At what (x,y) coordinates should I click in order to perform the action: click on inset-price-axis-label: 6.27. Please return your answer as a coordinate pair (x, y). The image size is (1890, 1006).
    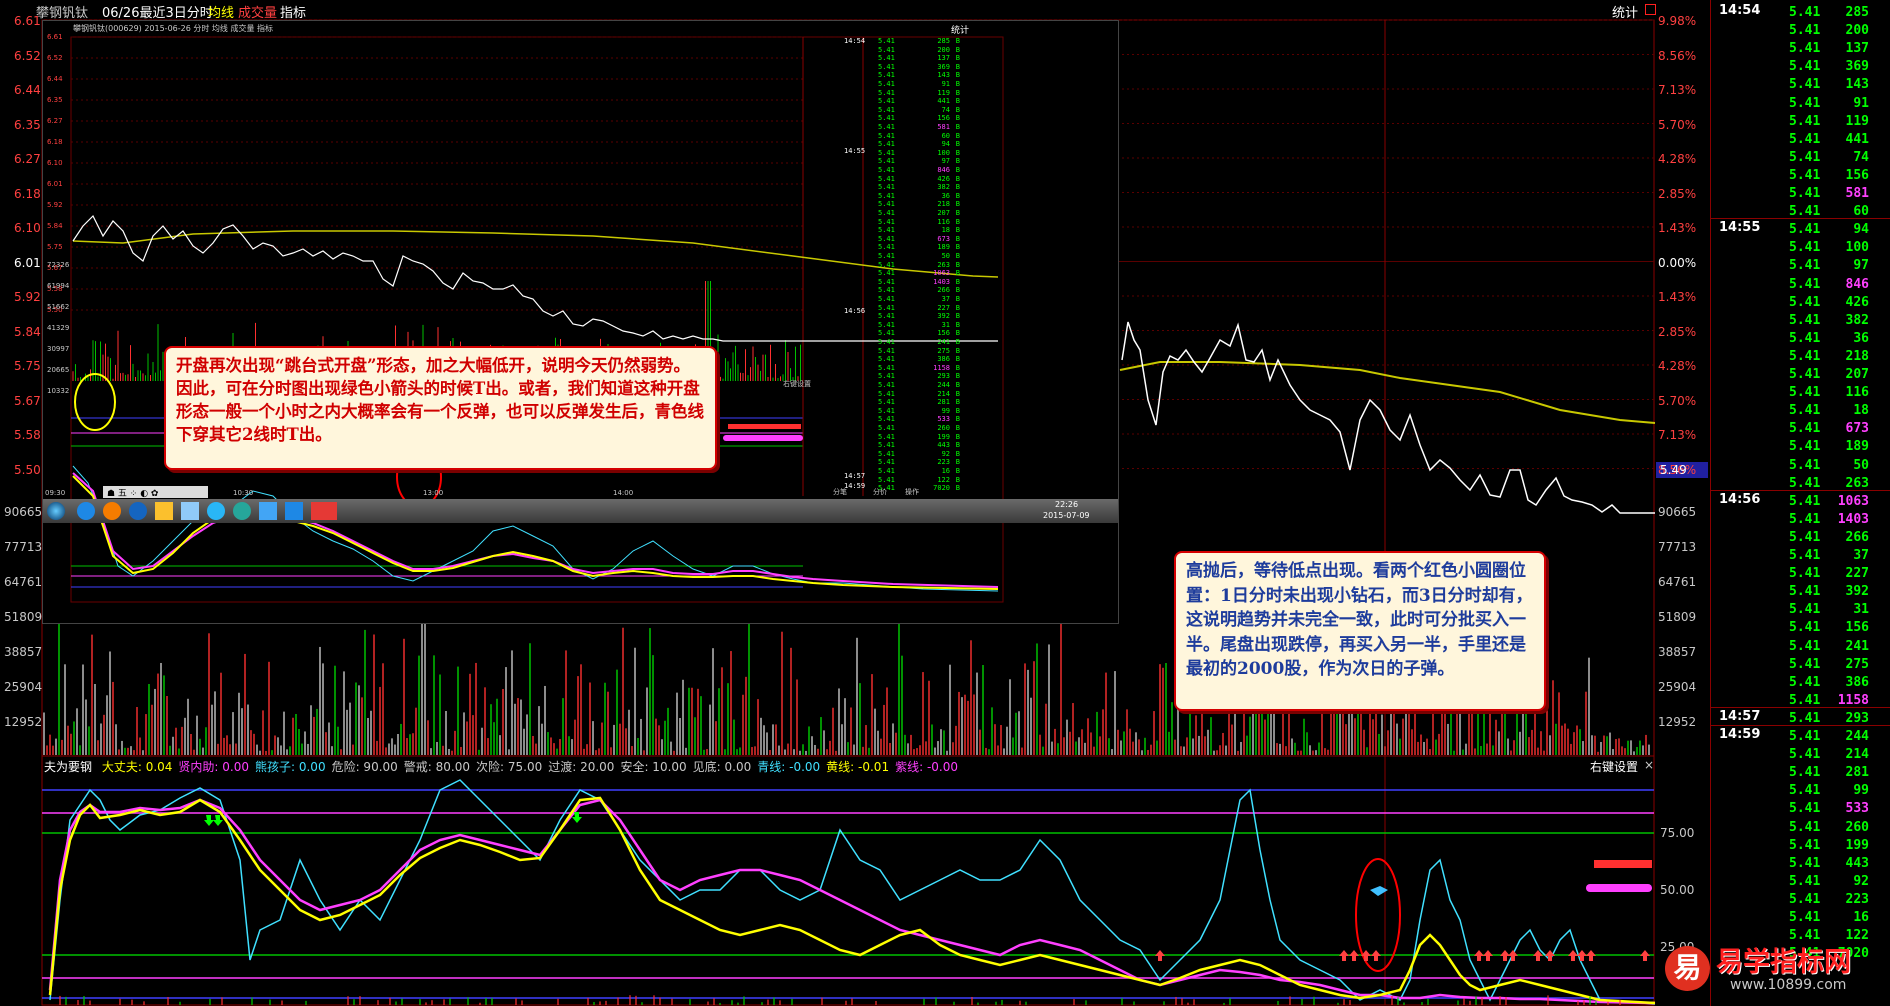
    Looking at the image, I should click on (55, 121).